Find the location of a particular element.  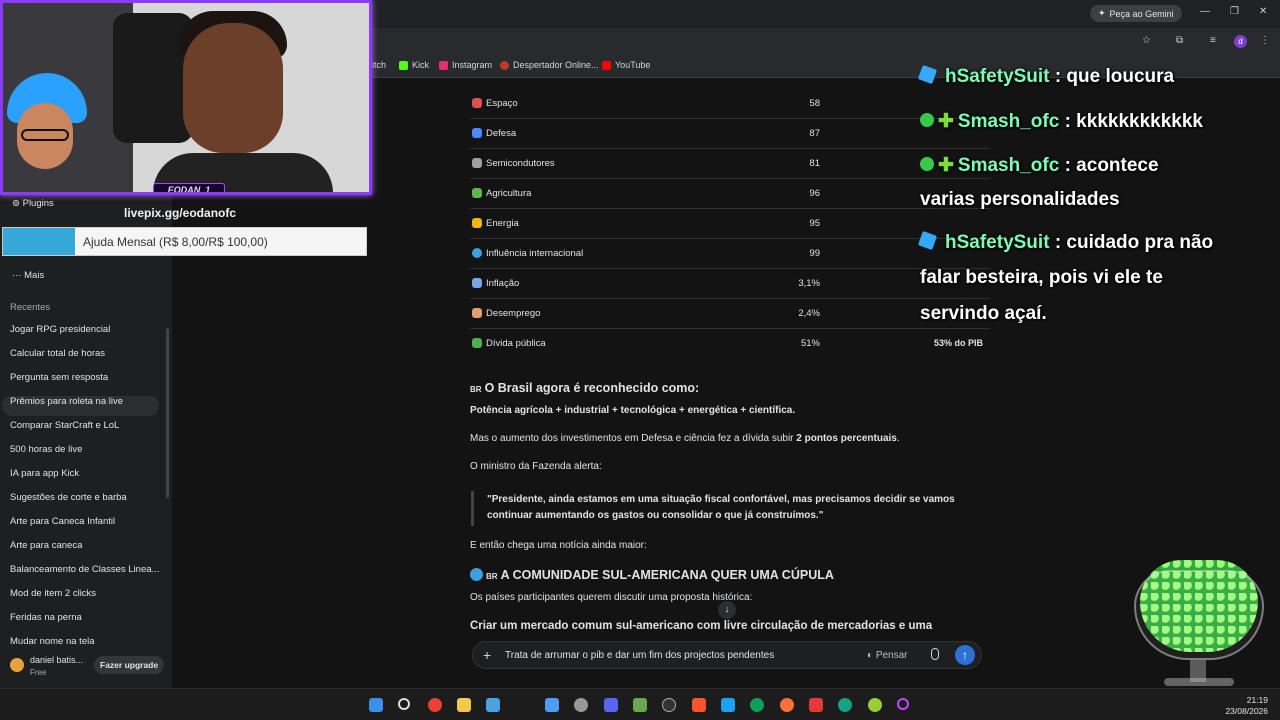

streamer-face is located at coordinates (233, 88).